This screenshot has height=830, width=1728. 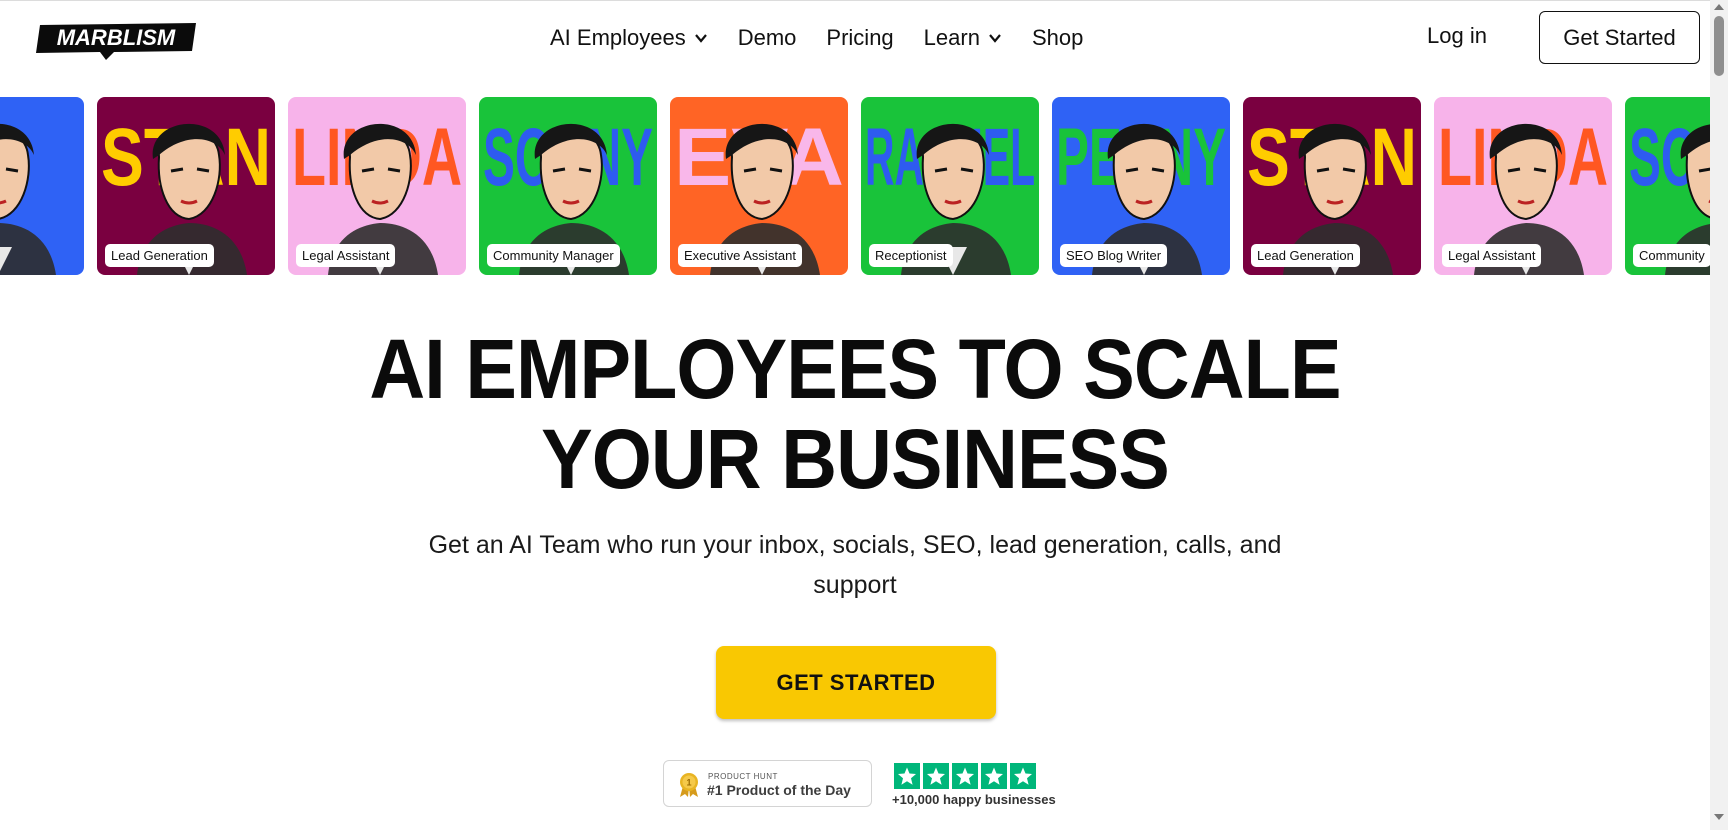 I want to click on product-hunt-label: PRODUCT HUNT, so click(x=743, y=776).